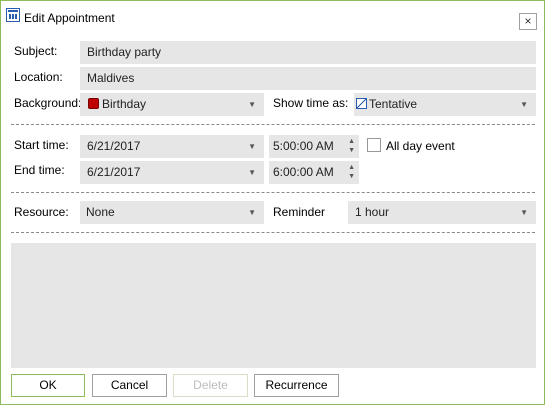 The height and width of the screenshot is (405, 545). Describe the element at coordinates (36, 51) in the screenshot. I see `subject-label: Subject:` at that location.